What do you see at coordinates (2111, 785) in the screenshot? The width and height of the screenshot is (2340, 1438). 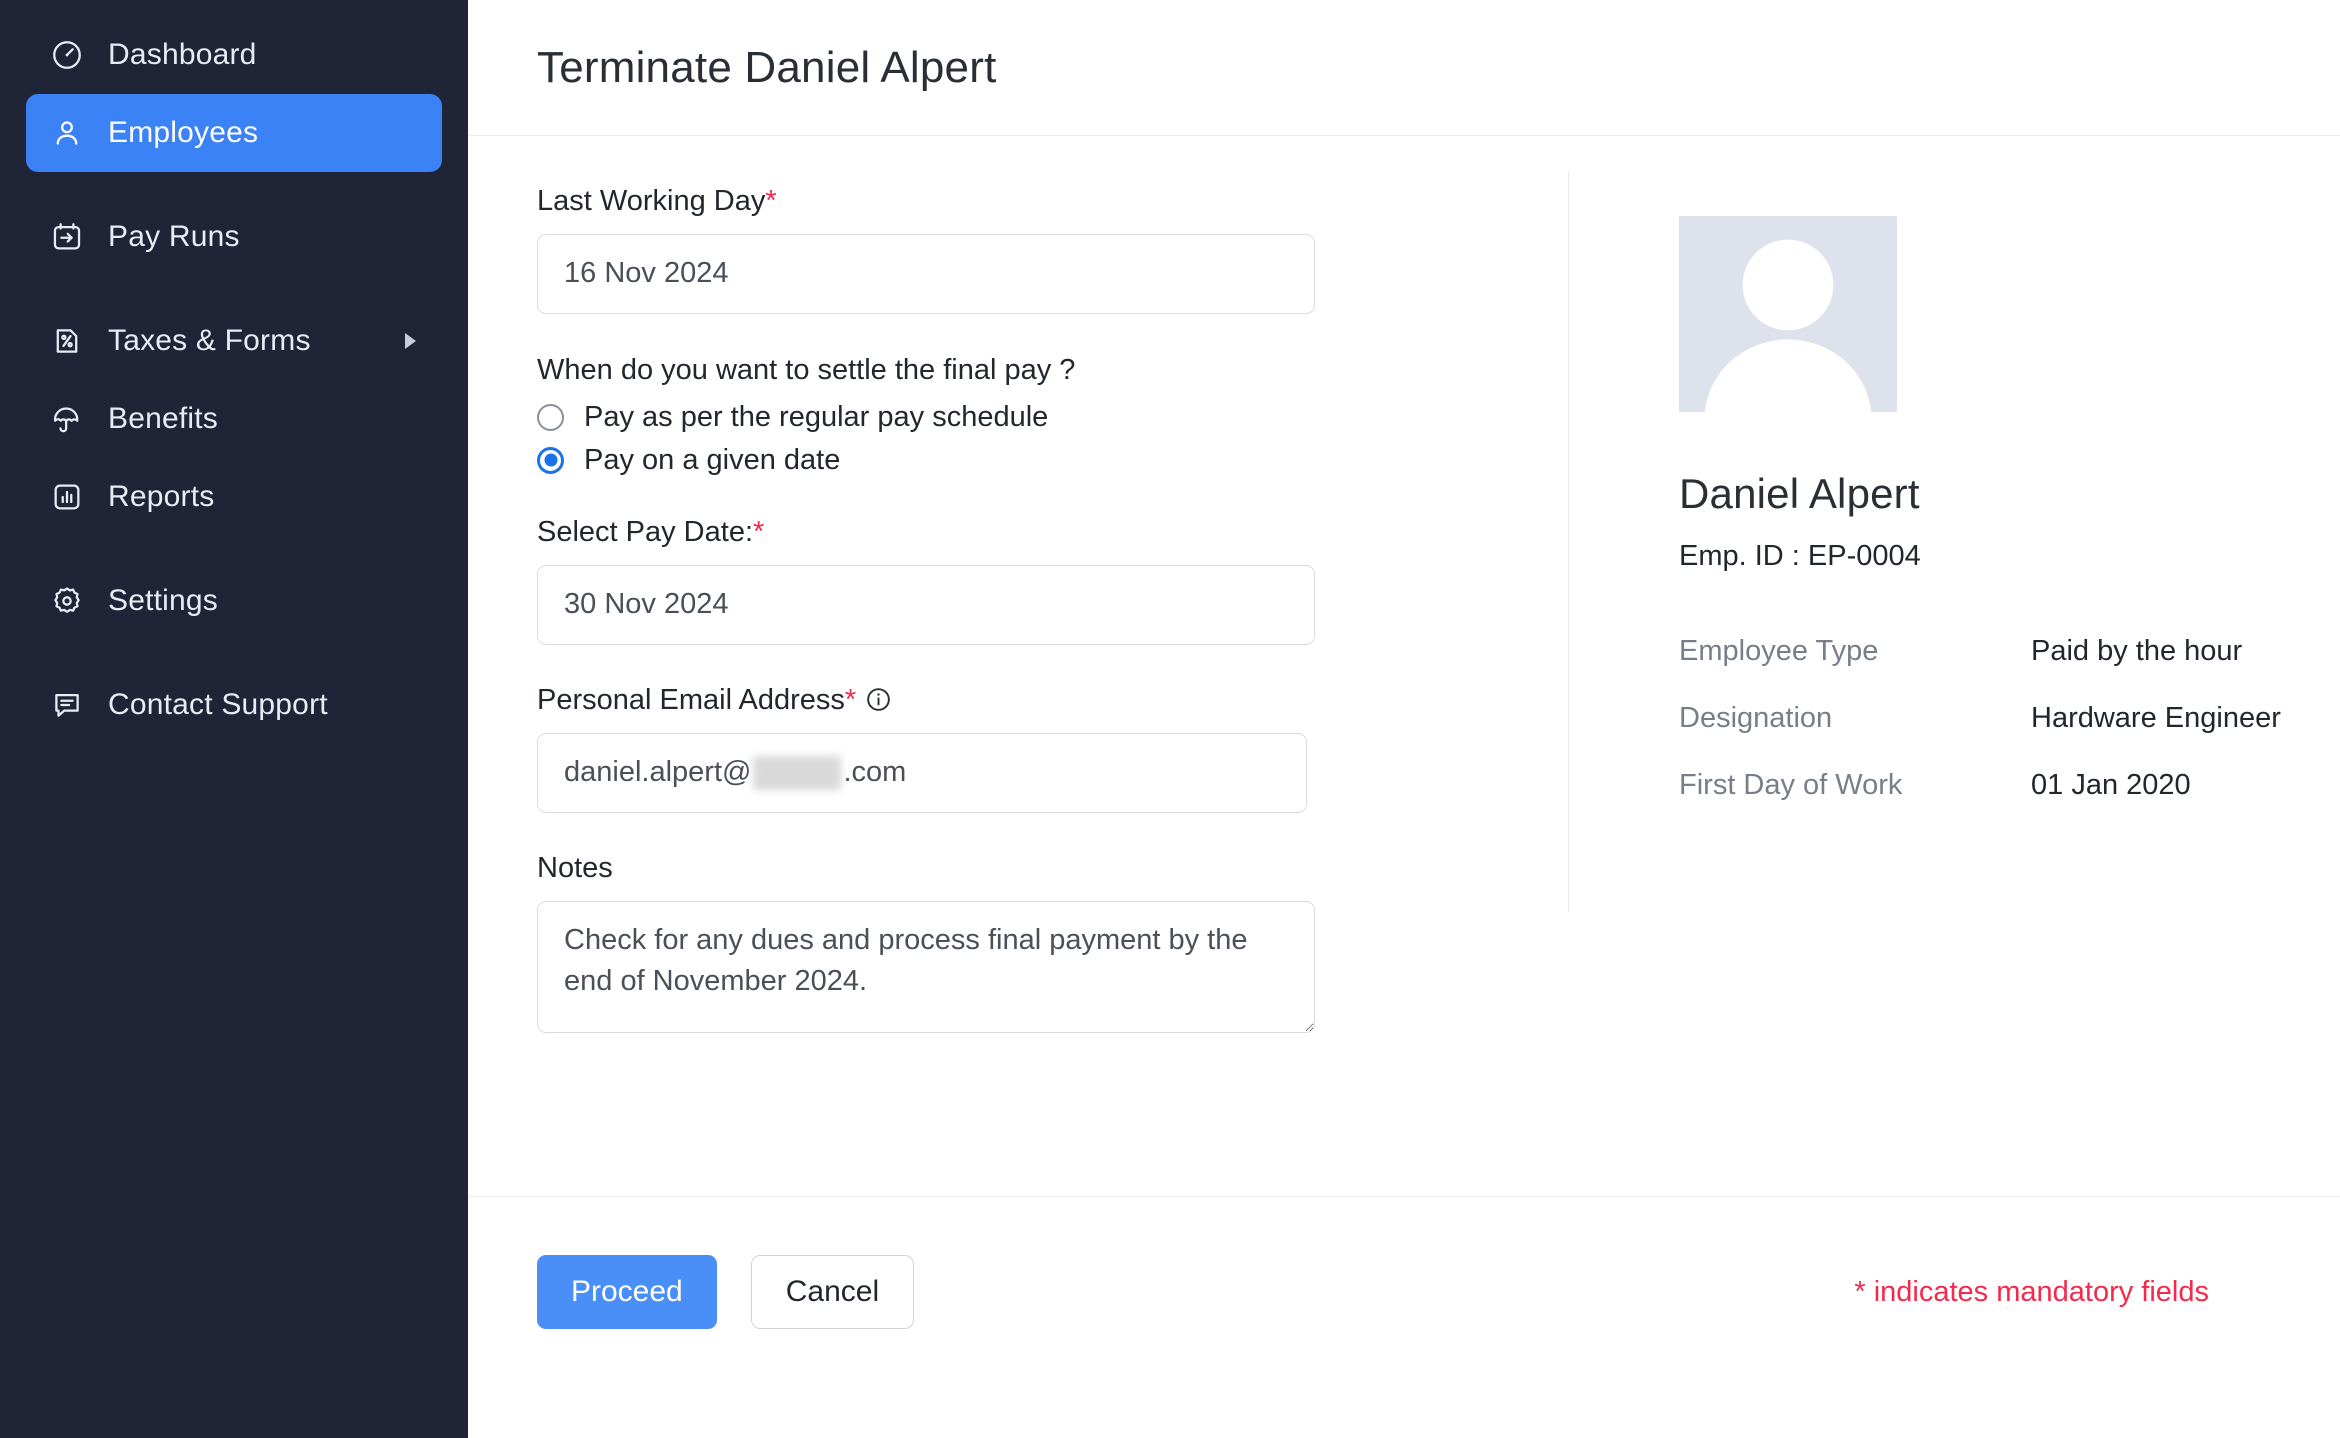 I see `detail-value: 01 Jan 2020` at bounding box center [2111, 785].